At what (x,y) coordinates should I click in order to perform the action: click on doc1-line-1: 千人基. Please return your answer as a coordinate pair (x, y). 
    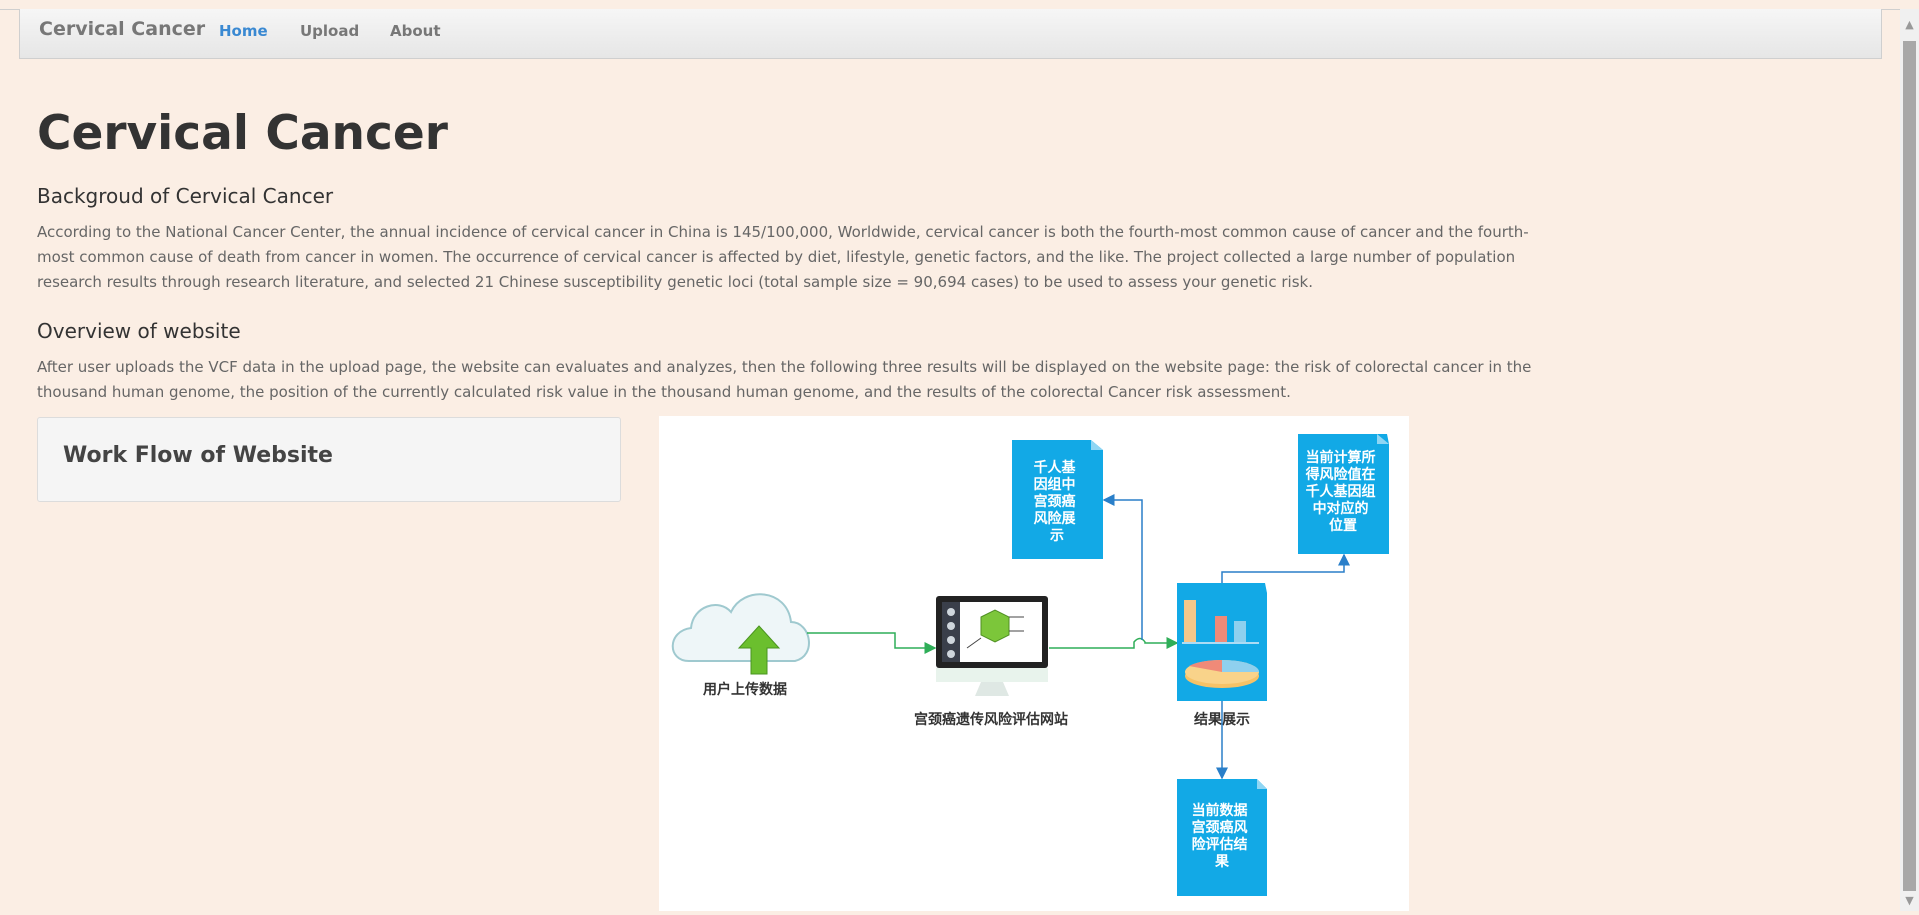
    Looking at the image, I should click on (1055, 467).